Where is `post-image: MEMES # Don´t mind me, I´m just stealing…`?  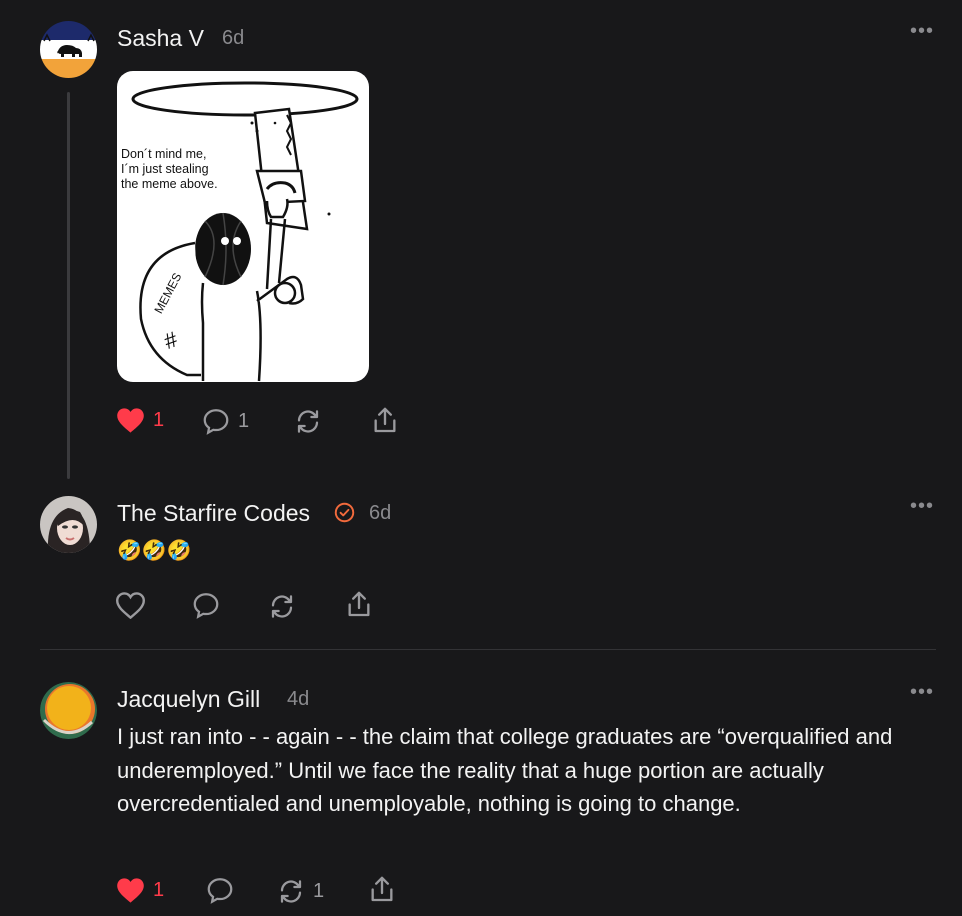
post-image: MEMES # Don´t mind me, I´m just stealing… is located at coordinates (243, 226).